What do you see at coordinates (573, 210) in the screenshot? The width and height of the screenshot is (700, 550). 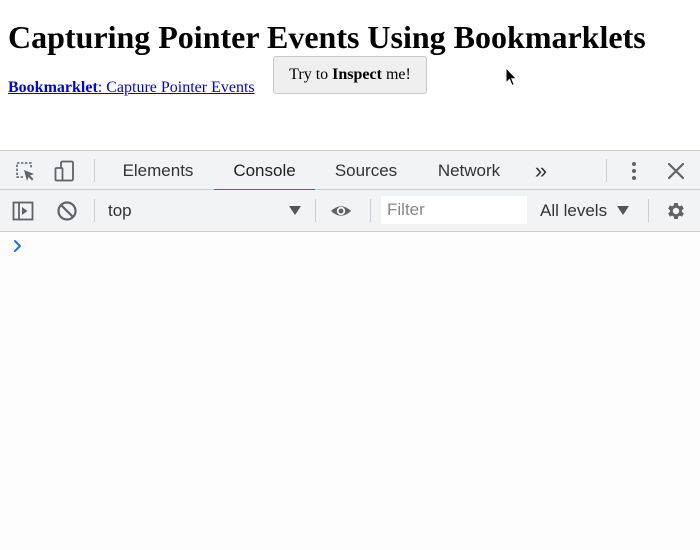 I see `log-levels-dropdown: All levels` at bounding box center [573, 210].